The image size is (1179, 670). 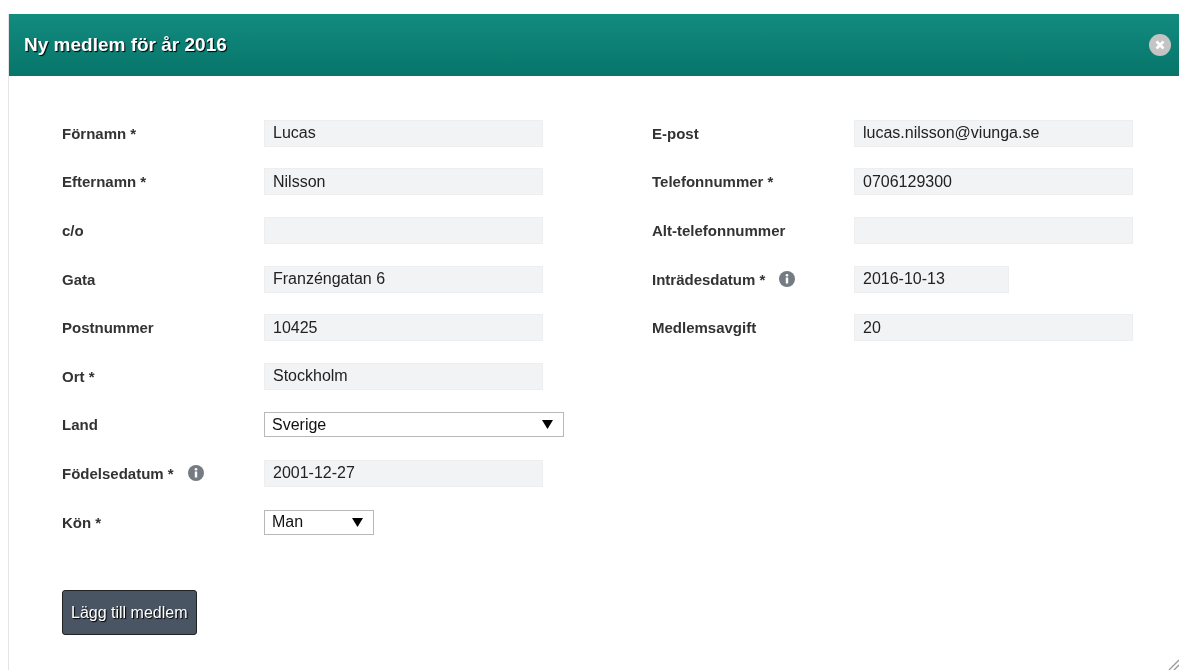 What do you see at coordinates (129, 613) in the screenshot?
I see `add-member-button: Lägg till medlem` at bounding box center [129, 613].